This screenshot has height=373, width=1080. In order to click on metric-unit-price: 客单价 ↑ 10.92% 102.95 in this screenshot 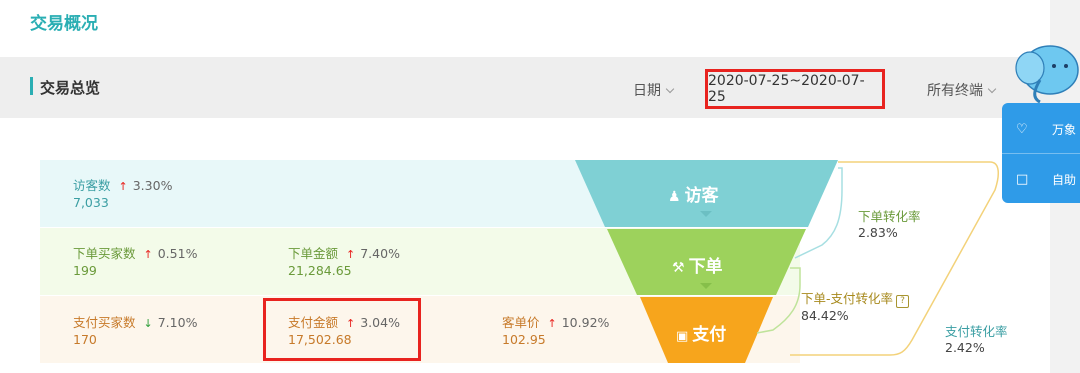, I will do `click(555, 331)`.